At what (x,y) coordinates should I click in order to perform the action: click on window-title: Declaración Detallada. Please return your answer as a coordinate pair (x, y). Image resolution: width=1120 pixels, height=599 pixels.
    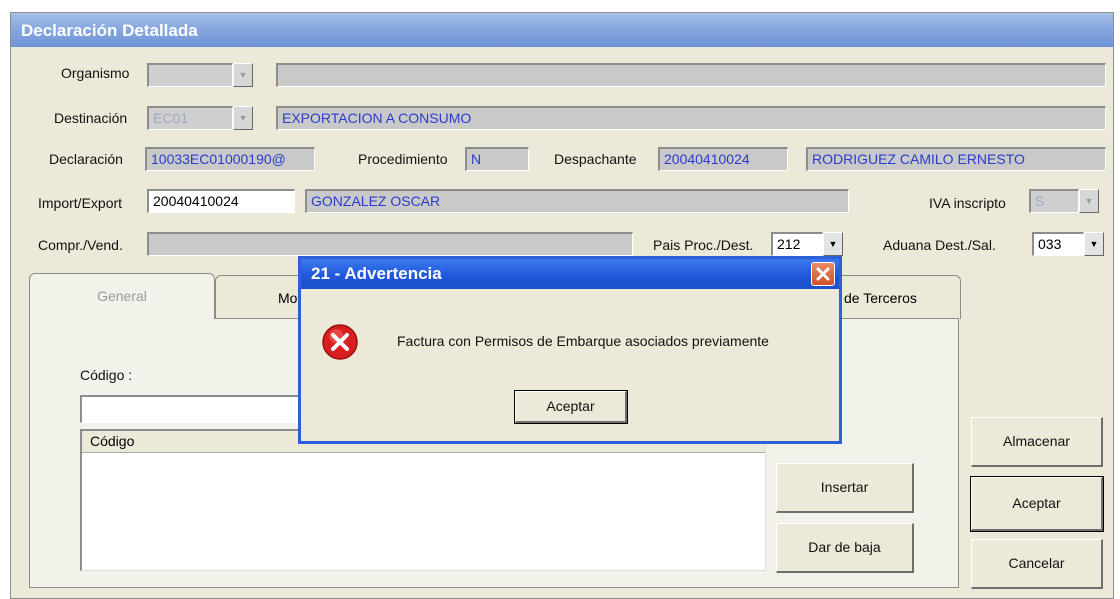
    Looking at the image, I should click on (562, 30).